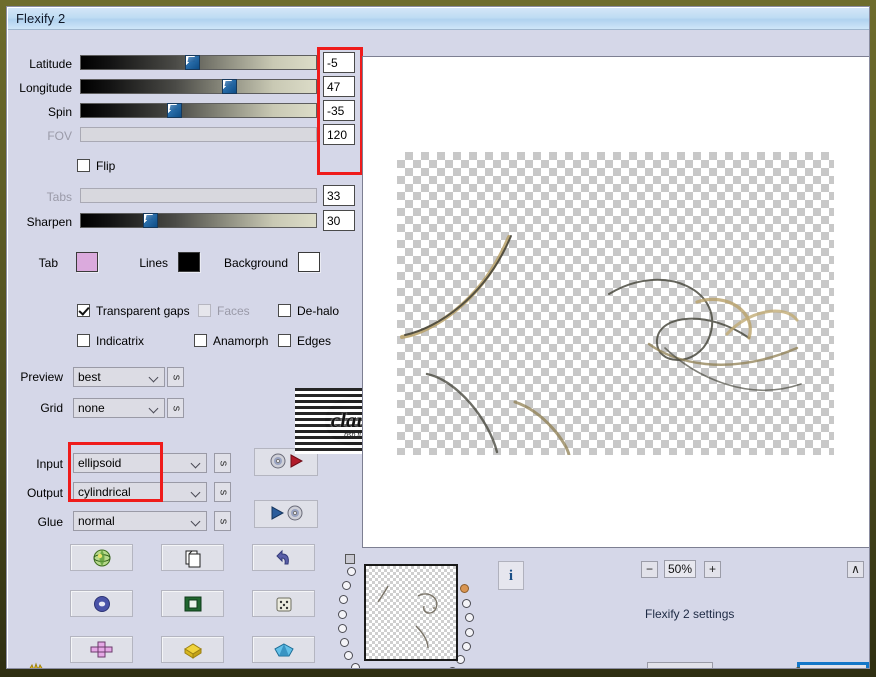  What do you see at coordinates (119, 408) in the screenshot?
I see `combo-grid: none` at bounding box center [119, 408].